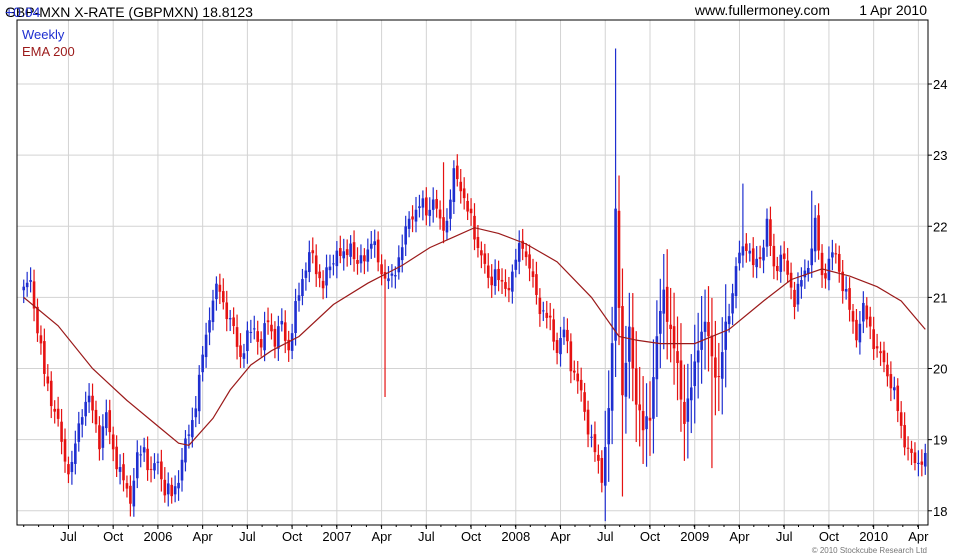 This screenshot has height=560, width=980. What do you see at coordinates (157, 536) in the screenshot?
I see `x-tick-label: 2006` at bounding box center [157, 536].